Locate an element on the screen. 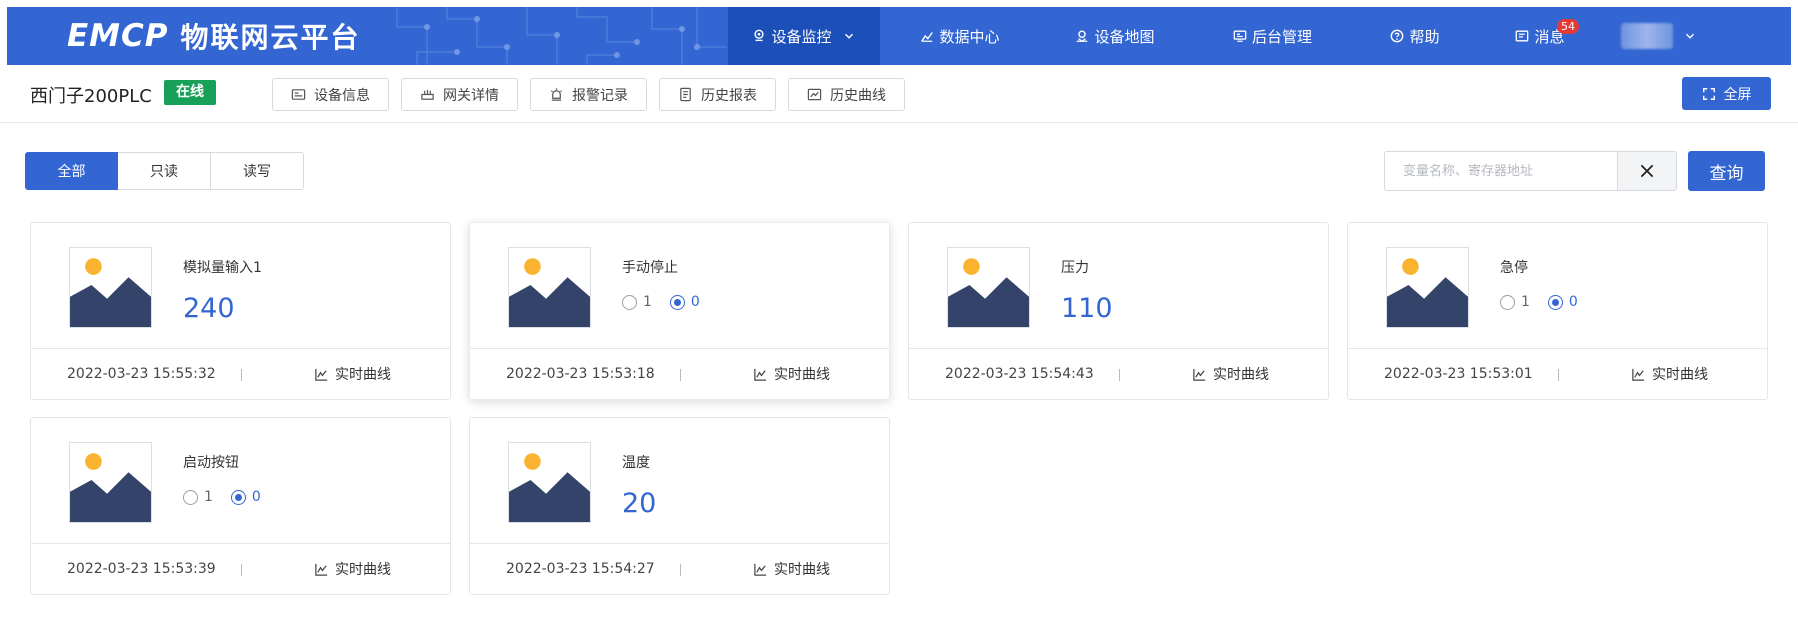  variable-name: 压力 is located at coordinates (1075, 268).